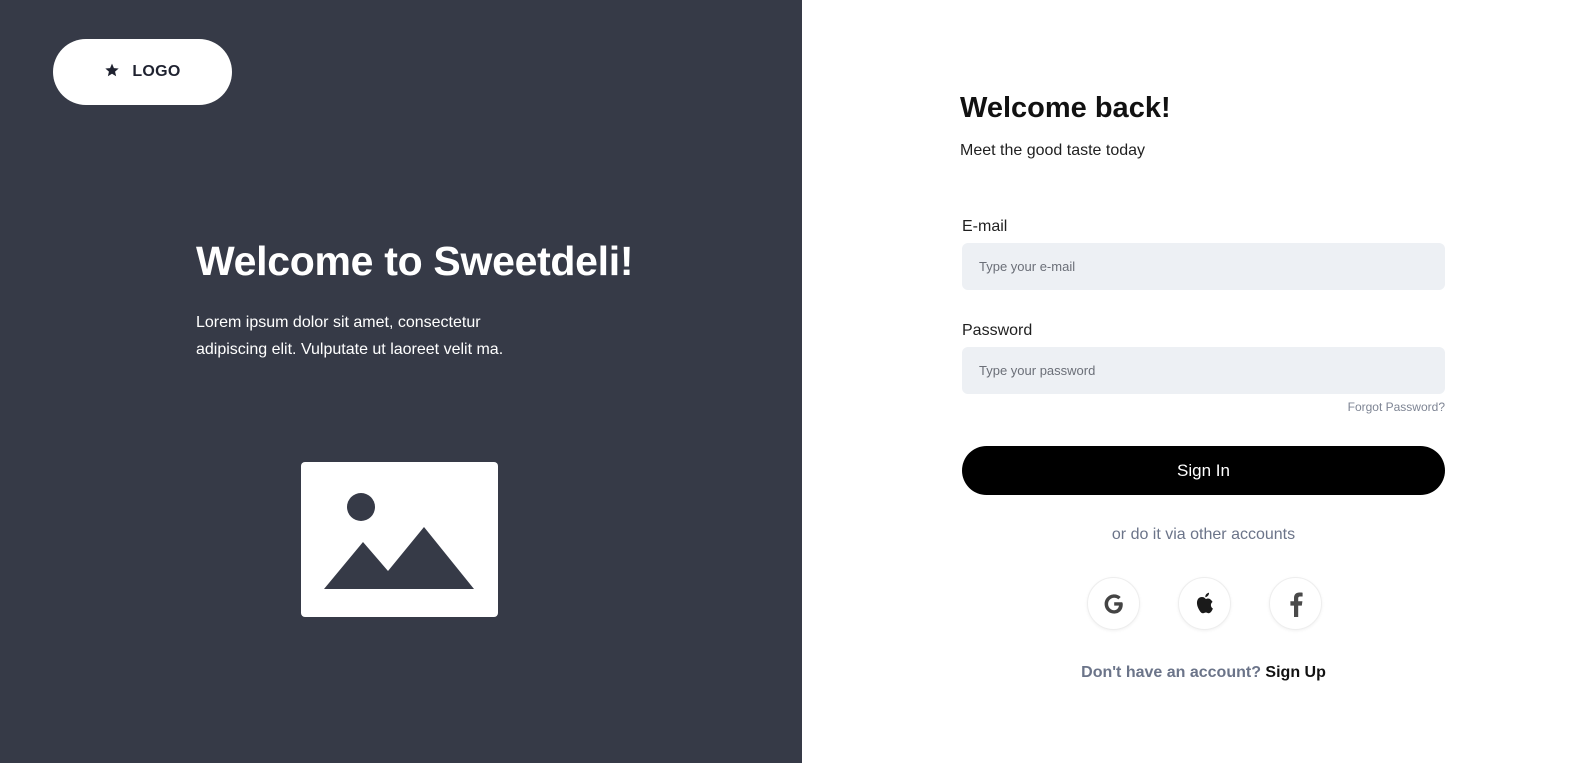 This screenshot has width=1592, height=763. I want to click on email-field, so click(1203, 266).